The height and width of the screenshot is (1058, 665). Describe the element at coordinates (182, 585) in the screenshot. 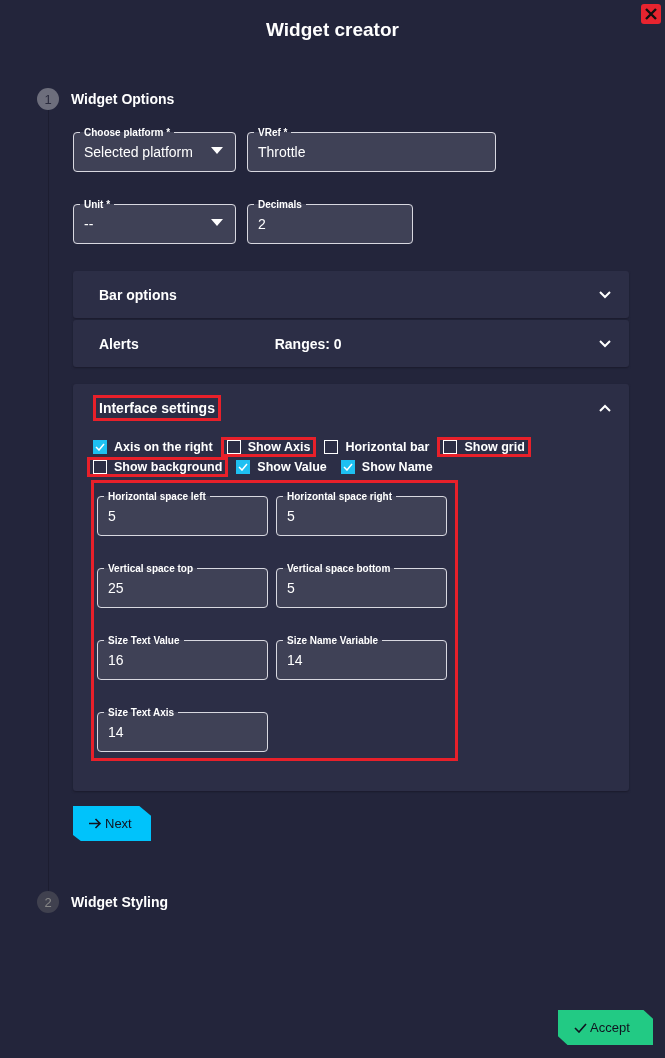

I see `input-field: Vertical space top 25` at that location.